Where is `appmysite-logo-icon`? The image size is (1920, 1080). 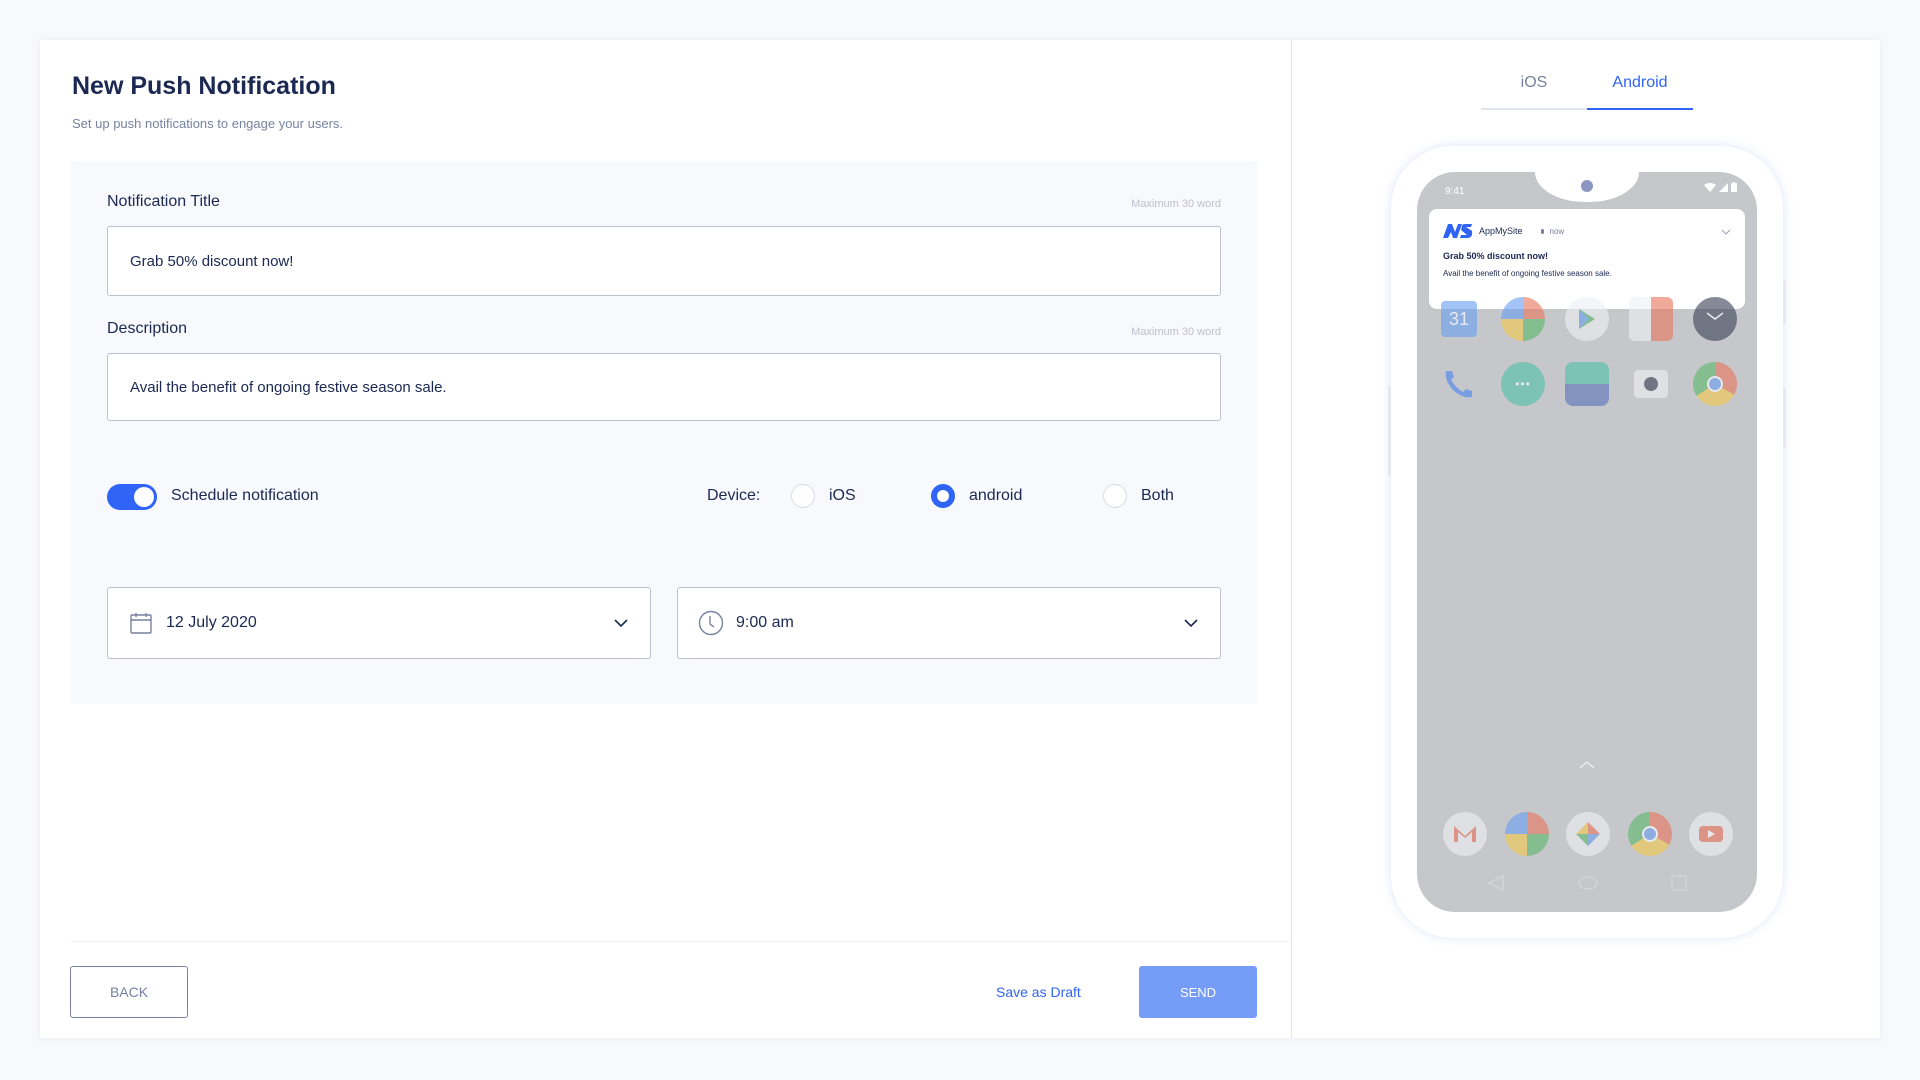 appmysite-logo-icon is located at coordinates (1458, 231).